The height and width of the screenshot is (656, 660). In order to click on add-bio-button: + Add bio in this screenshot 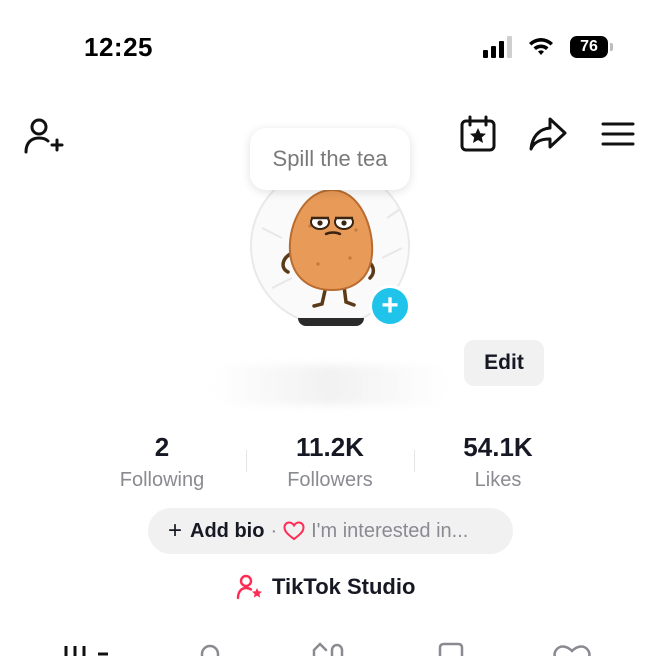, I will do `click(216, 531)`.